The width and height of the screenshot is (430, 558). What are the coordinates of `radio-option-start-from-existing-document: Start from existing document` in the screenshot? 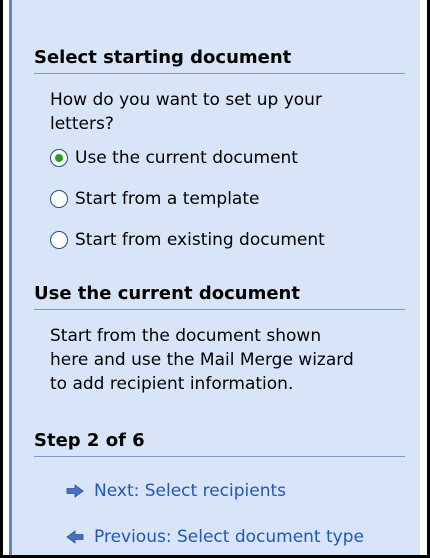 It's located at (187, 240).